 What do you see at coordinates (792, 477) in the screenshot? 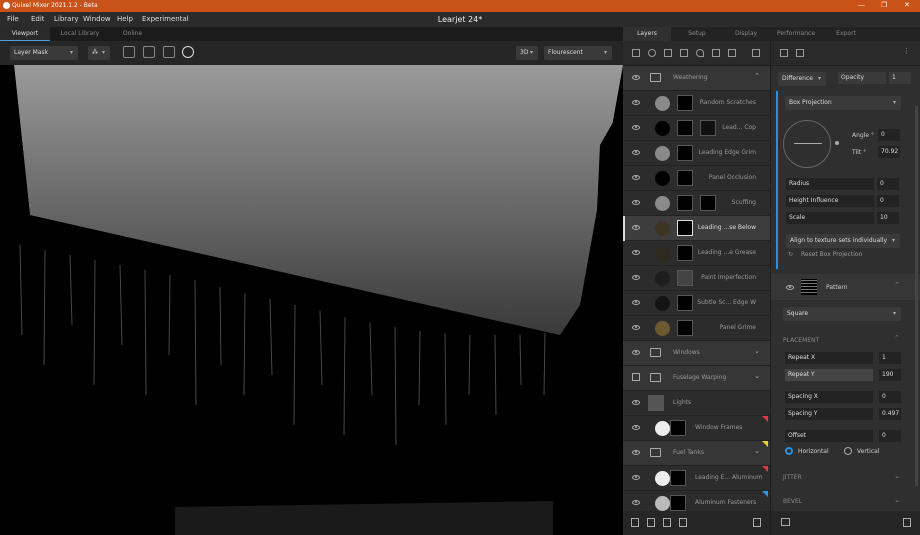
I see `jitter-header: JITTER` at bounding box center [792, 477].